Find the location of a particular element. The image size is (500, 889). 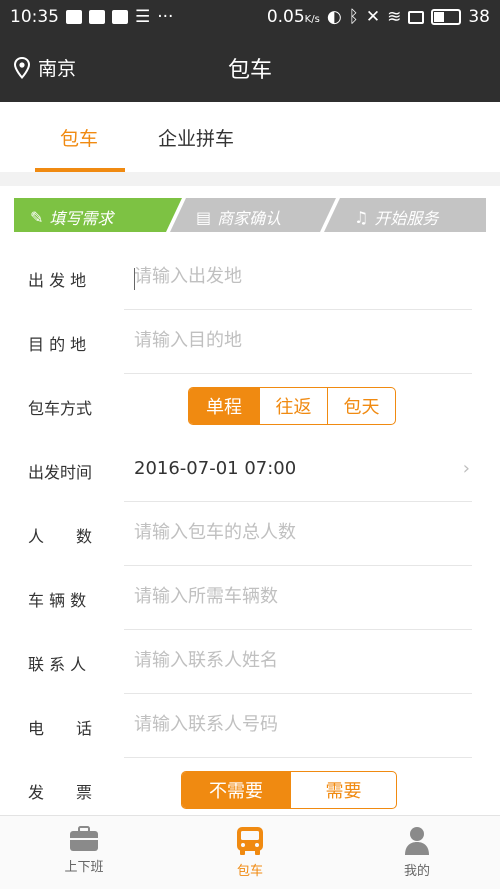

briefcase-icon is located at coordinates (84, 838).